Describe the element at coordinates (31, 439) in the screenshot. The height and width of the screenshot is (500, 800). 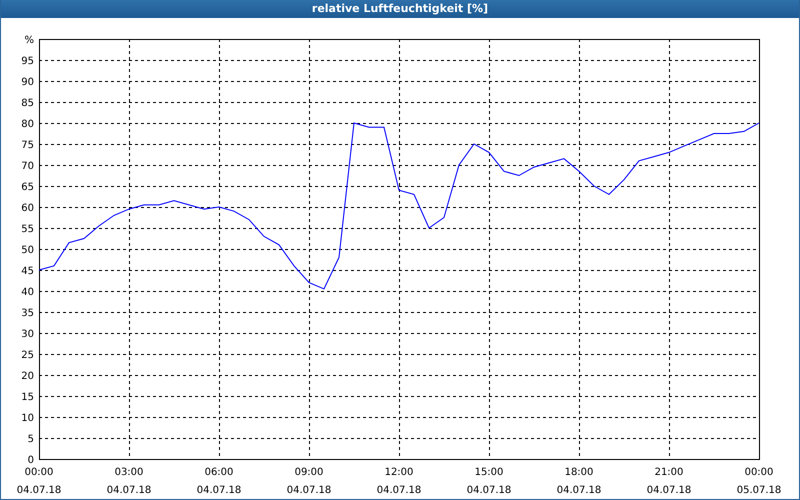
I see `y-axis-label: 5` at that location.